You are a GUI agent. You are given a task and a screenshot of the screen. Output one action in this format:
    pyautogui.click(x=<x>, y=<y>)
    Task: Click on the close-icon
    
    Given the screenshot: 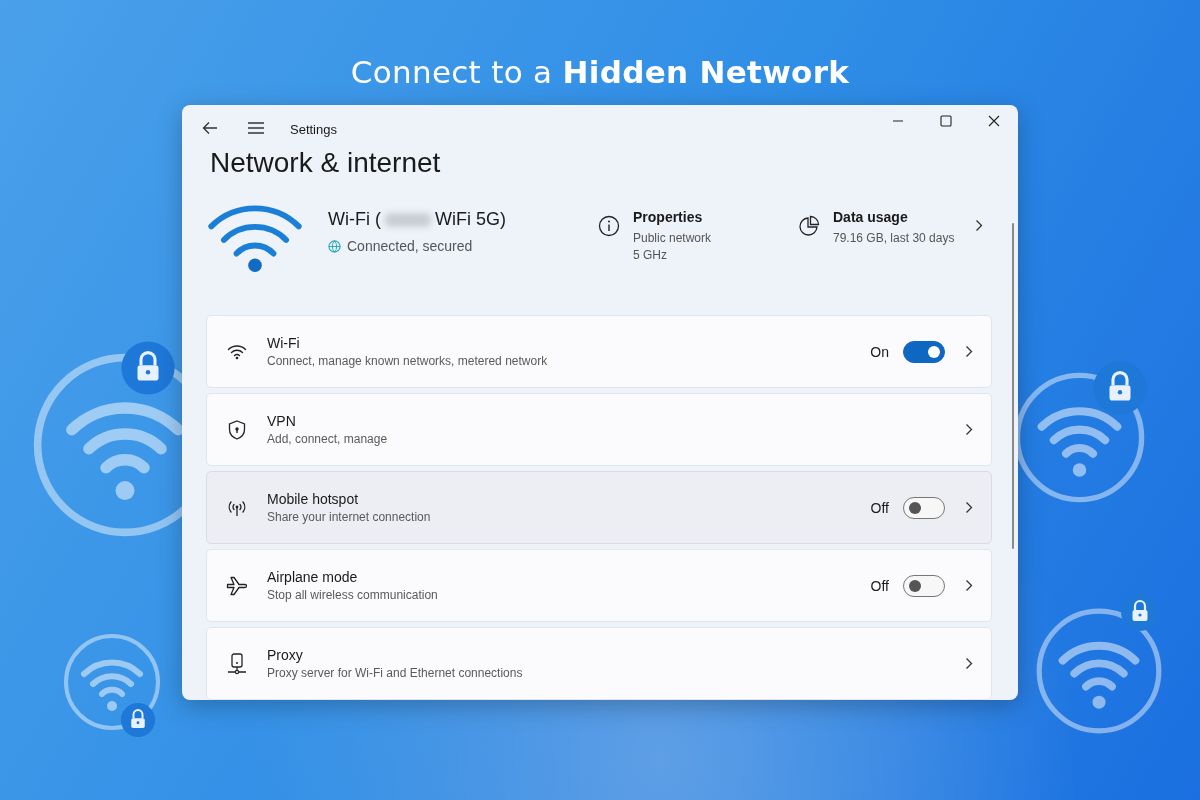 What is the action you would take?
    pyautogui.click(x=994, y=121)
    